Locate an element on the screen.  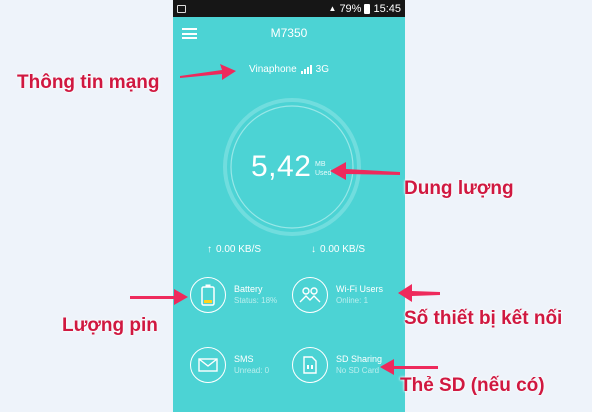
arrow-down-icon: ↓ is located at coordinates (313, 249).